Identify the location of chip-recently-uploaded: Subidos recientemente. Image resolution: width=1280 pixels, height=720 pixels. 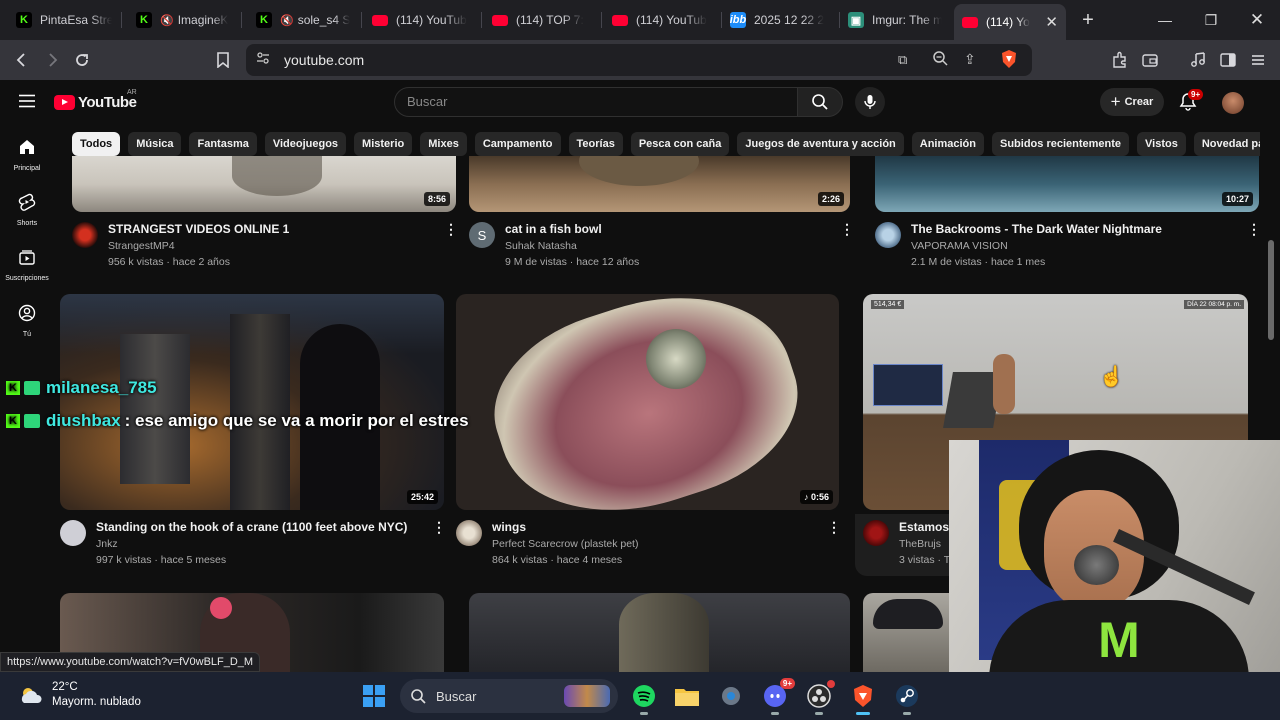
(1061, 144).